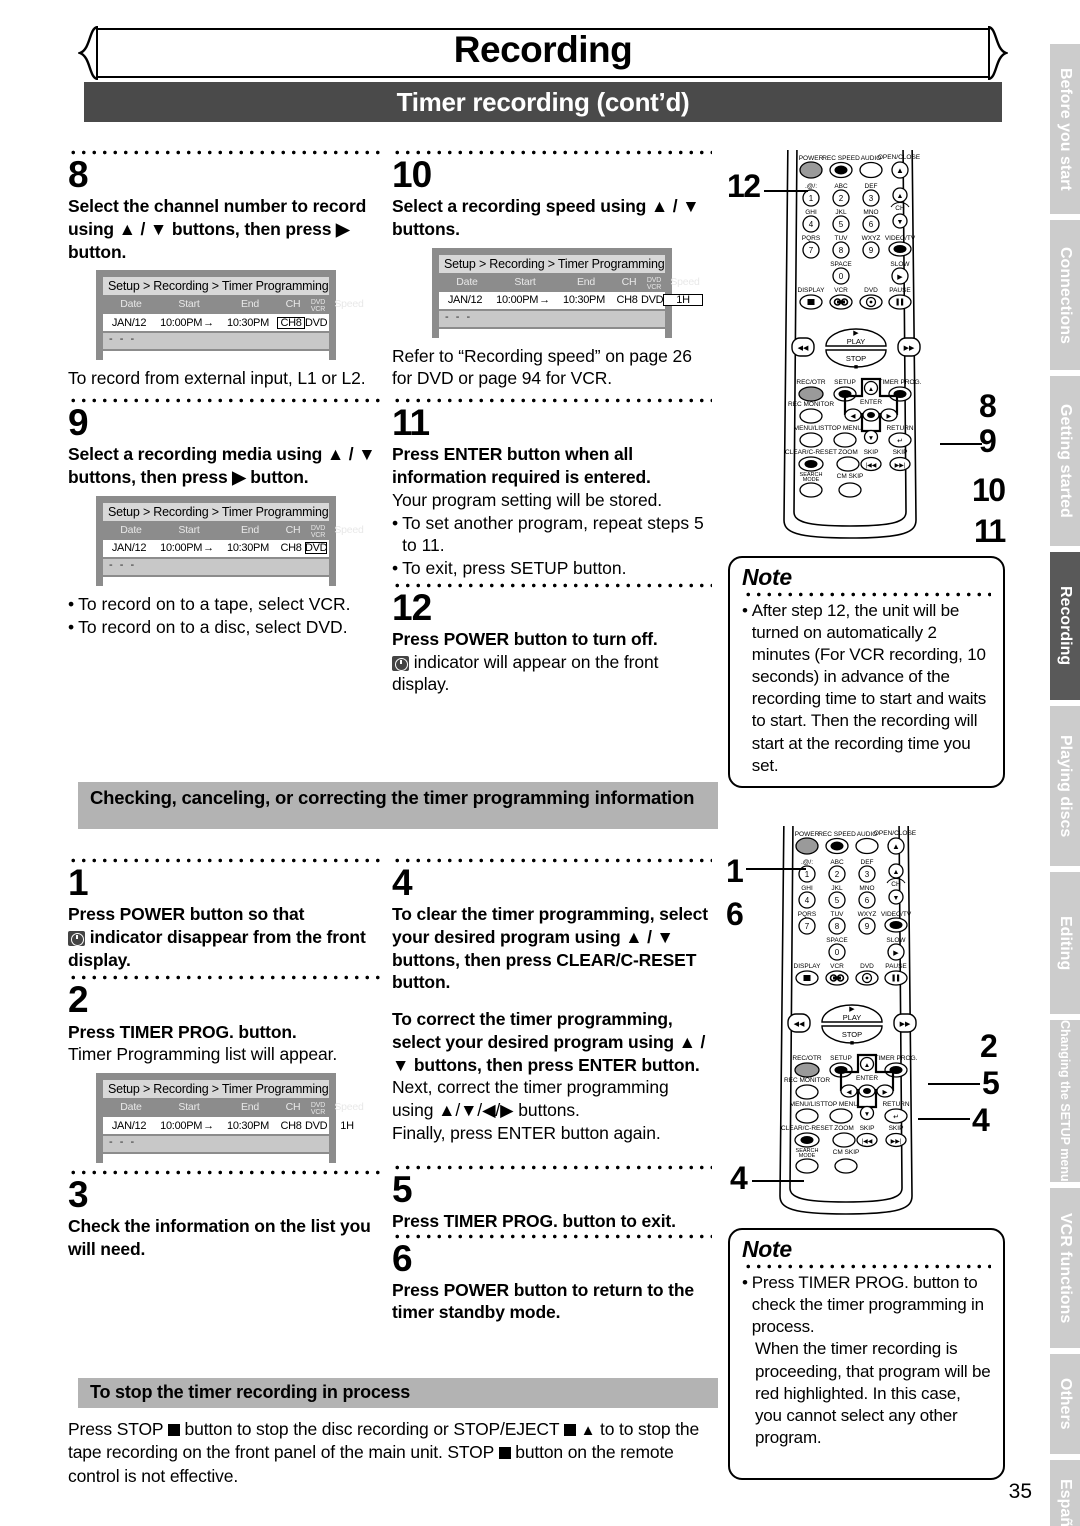 This screenshot has height=1526, width=1080. Describe the element at coordinates (1065, 786) in the screenshot. I see `tab-playing-discs: Playing discs` at that location.